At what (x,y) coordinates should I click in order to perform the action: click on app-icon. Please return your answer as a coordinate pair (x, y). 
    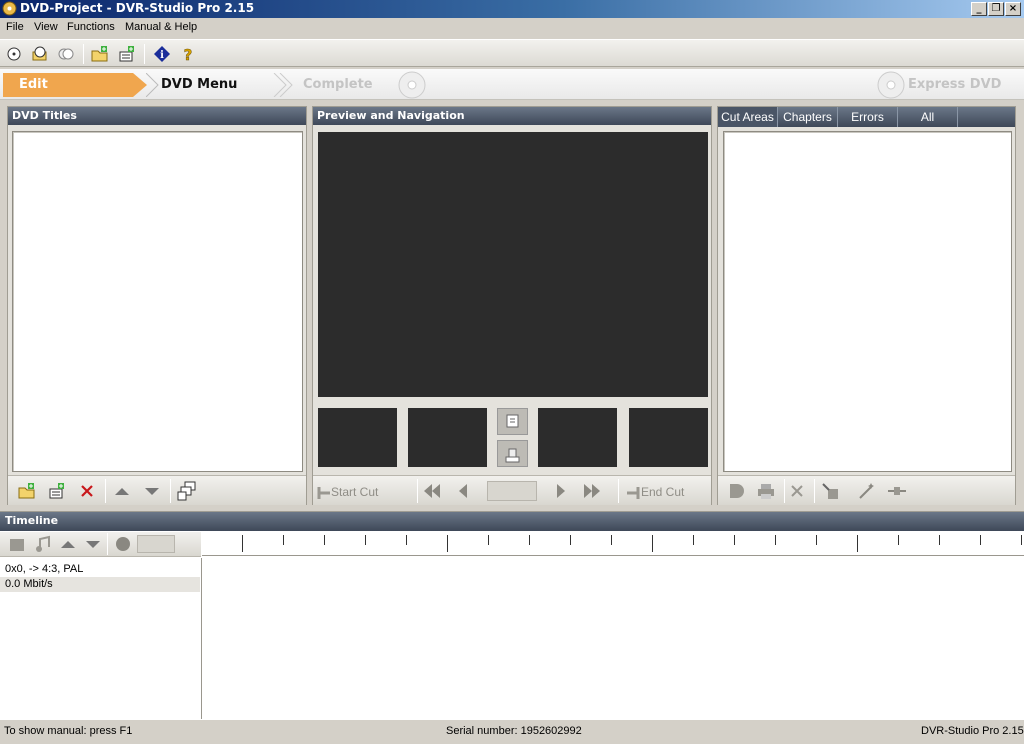
    Looking at the image, I should click on (9, 8).